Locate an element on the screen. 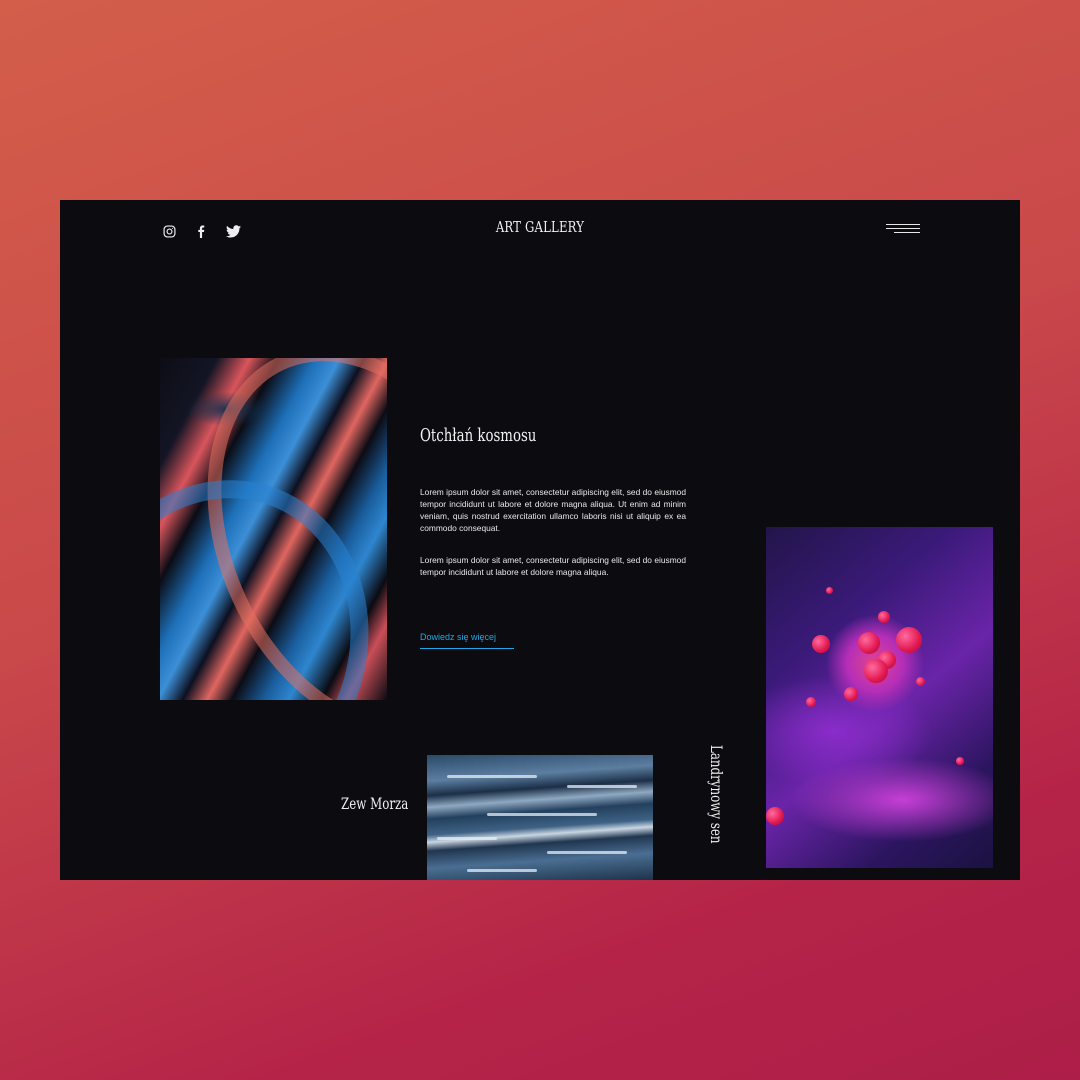  link-underline is located at coordinates (467, 648).